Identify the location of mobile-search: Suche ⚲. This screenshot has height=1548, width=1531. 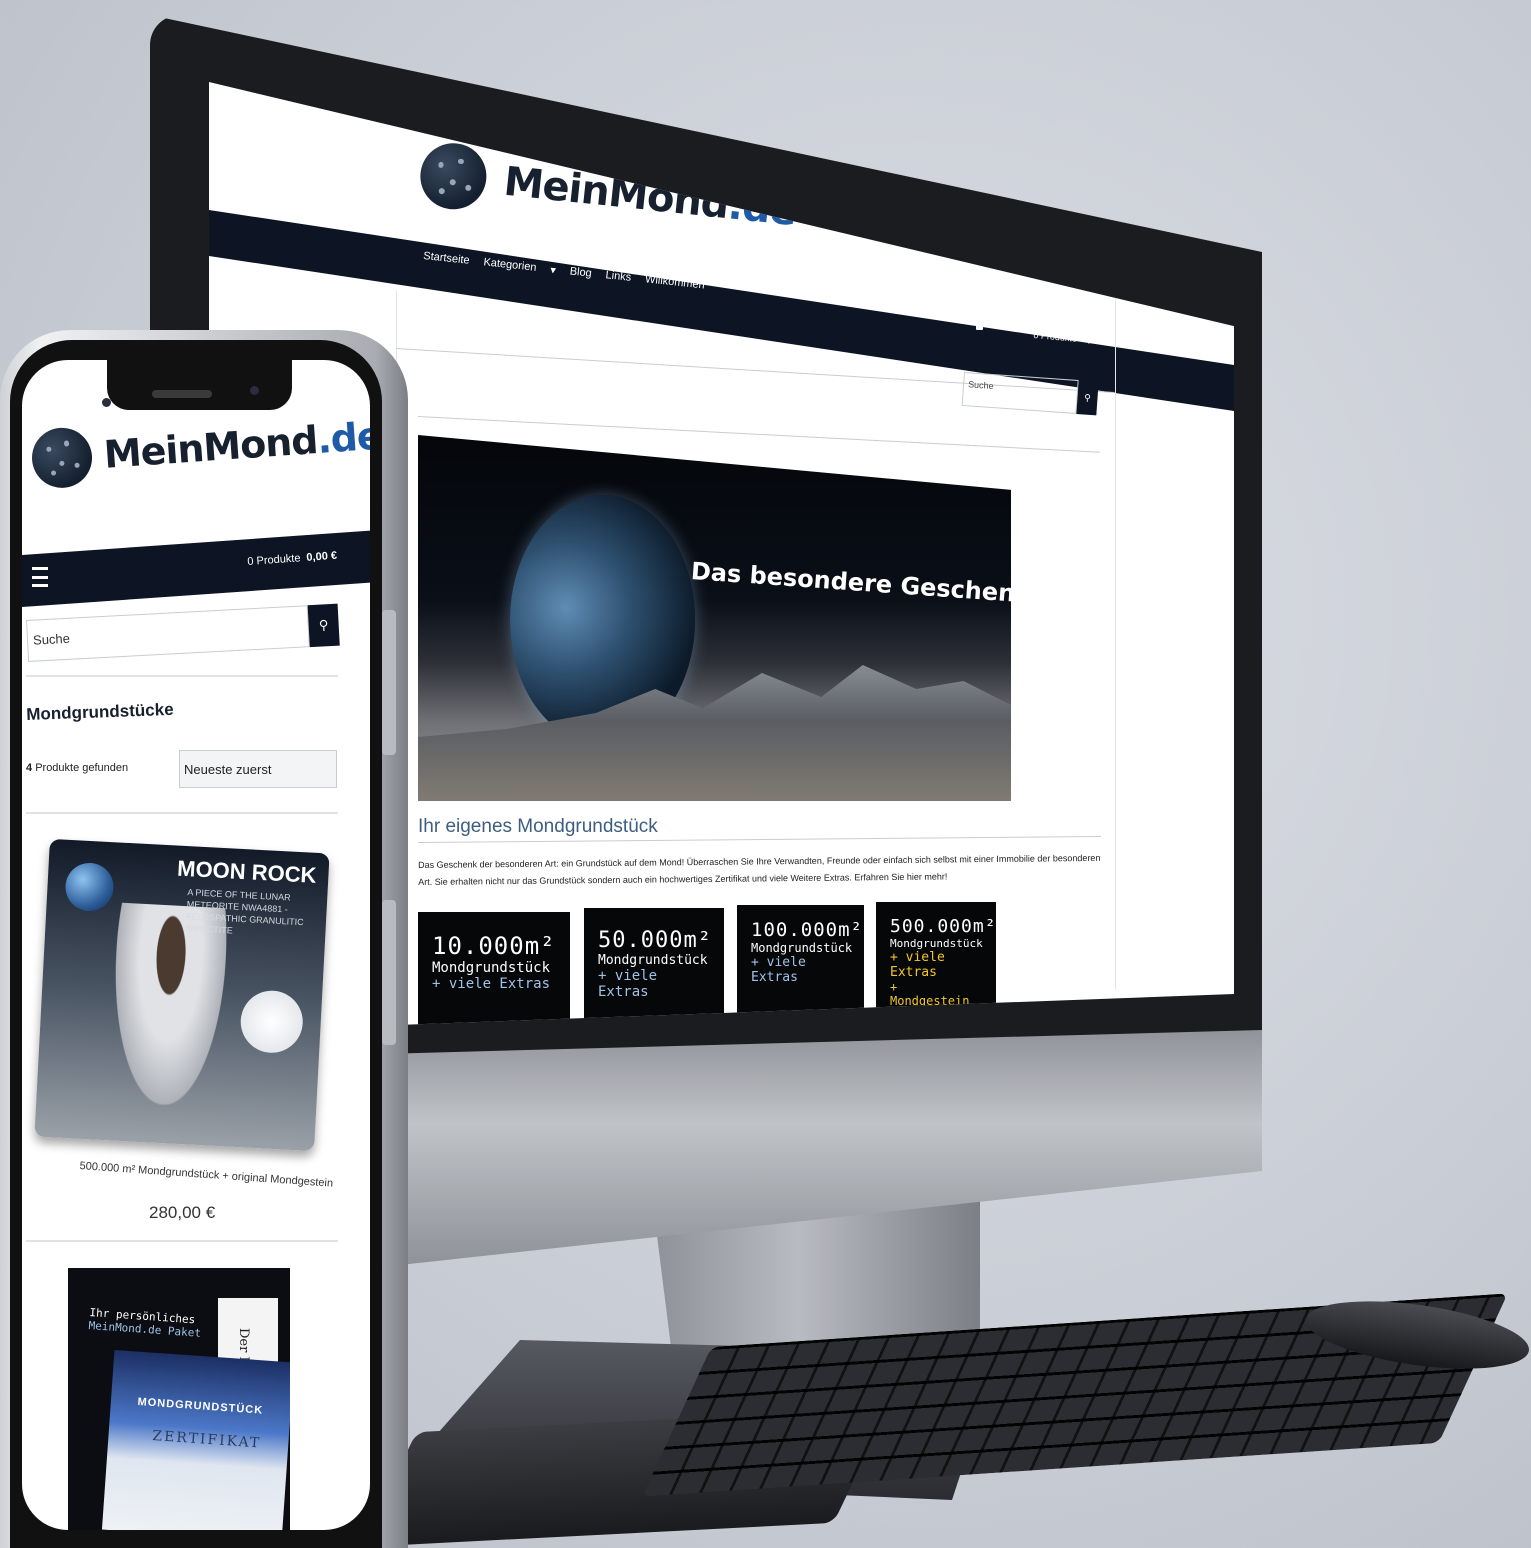
(183, 632).